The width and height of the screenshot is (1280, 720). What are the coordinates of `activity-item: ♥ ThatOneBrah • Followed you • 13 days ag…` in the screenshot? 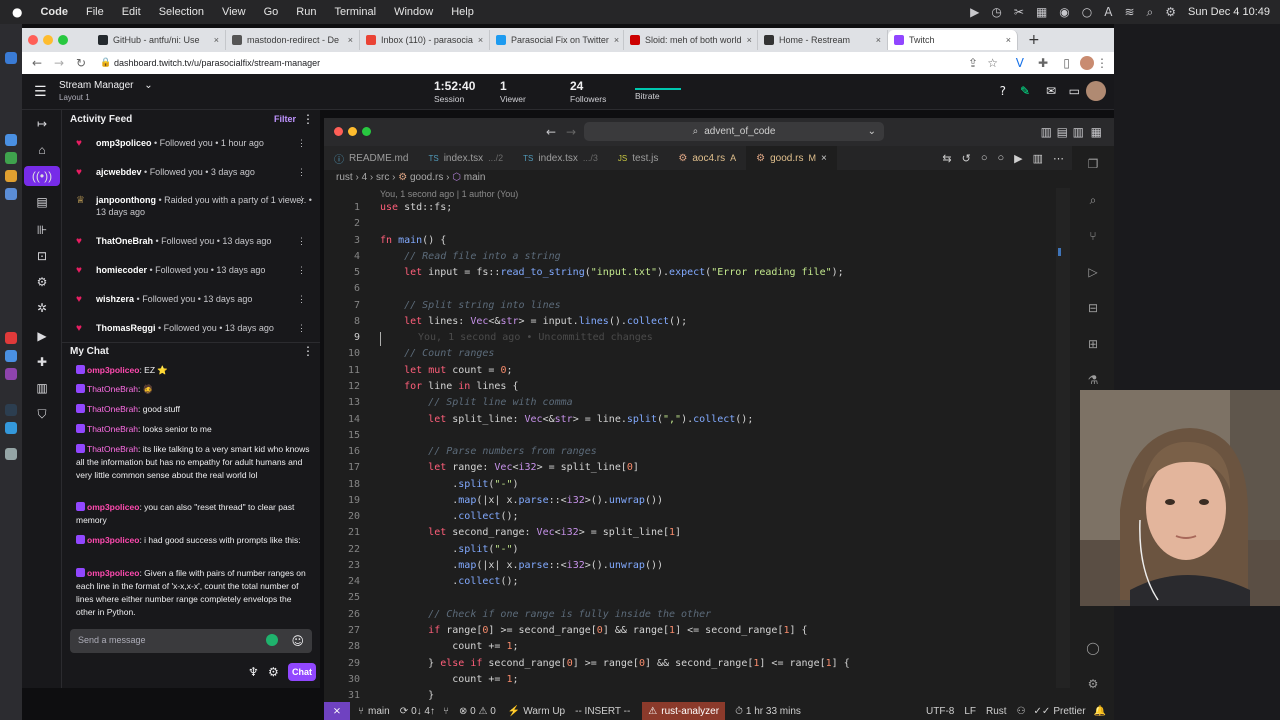 It's located at (195, 241).